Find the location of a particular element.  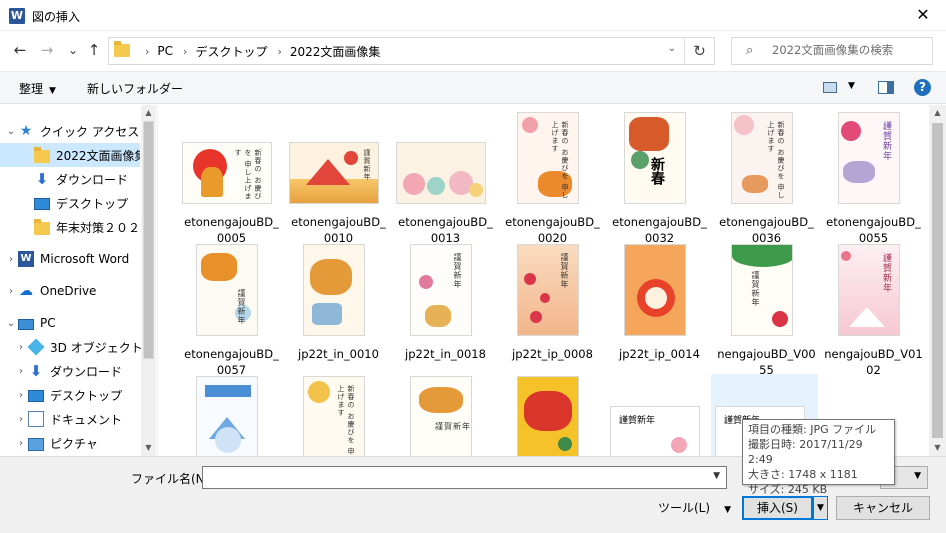

sidebar-item-microsoft-word: › W Microsoft Word is located at coordinates (74, 259).